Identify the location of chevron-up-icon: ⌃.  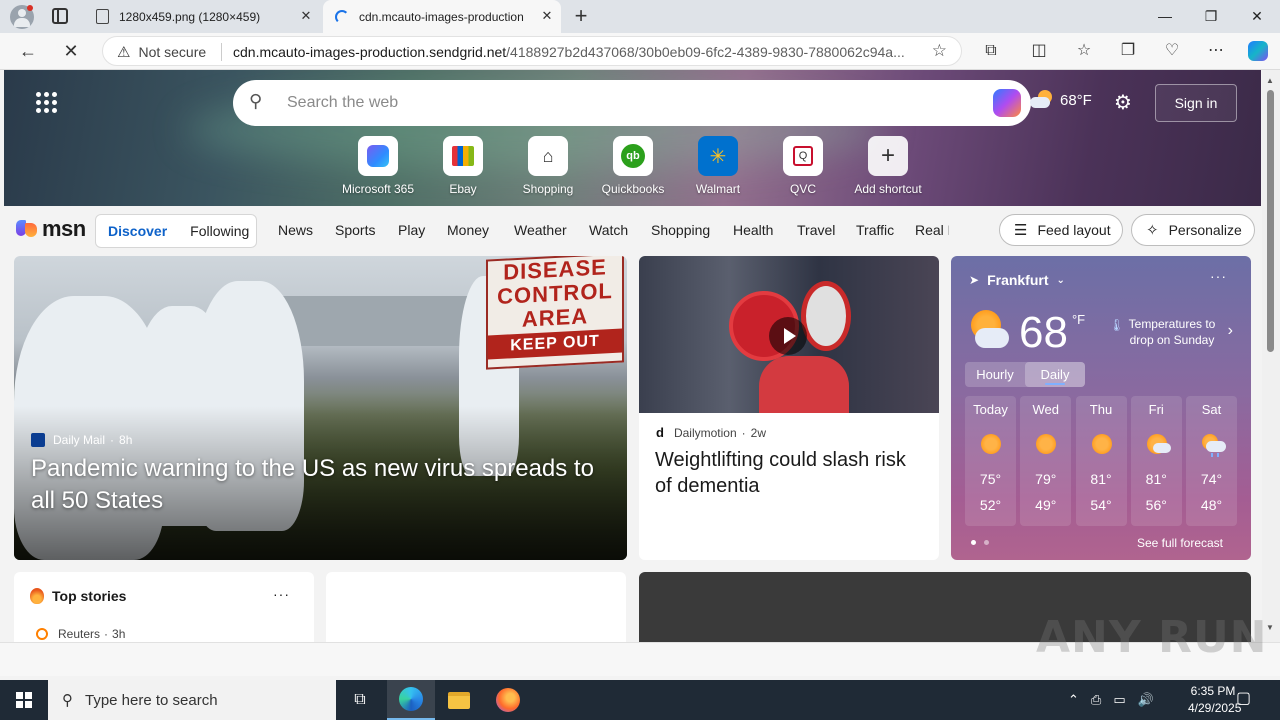
(1073, 700).